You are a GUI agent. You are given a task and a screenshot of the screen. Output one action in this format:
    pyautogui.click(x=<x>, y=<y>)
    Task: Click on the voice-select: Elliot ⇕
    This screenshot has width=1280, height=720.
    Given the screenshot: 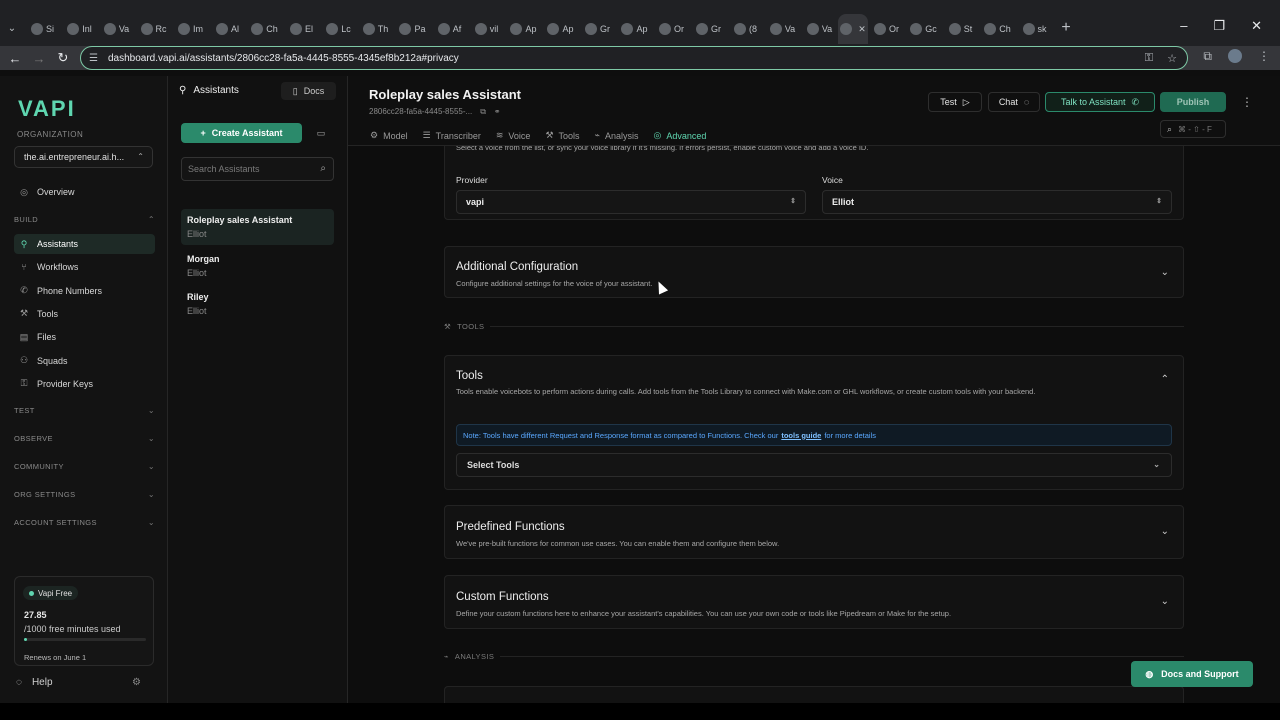 What is the action you would take?
    pyautogui.click(x=997, y=202)
    